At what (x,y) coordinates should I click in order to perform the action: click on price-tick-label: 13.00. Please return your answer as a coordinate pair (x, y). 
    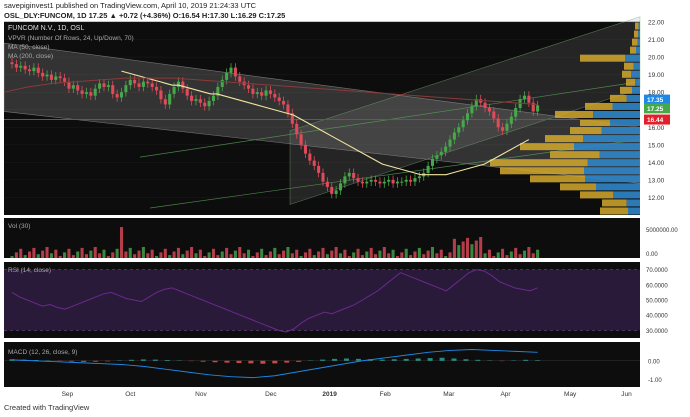
    Looking at the image, I should click on (656, 180).